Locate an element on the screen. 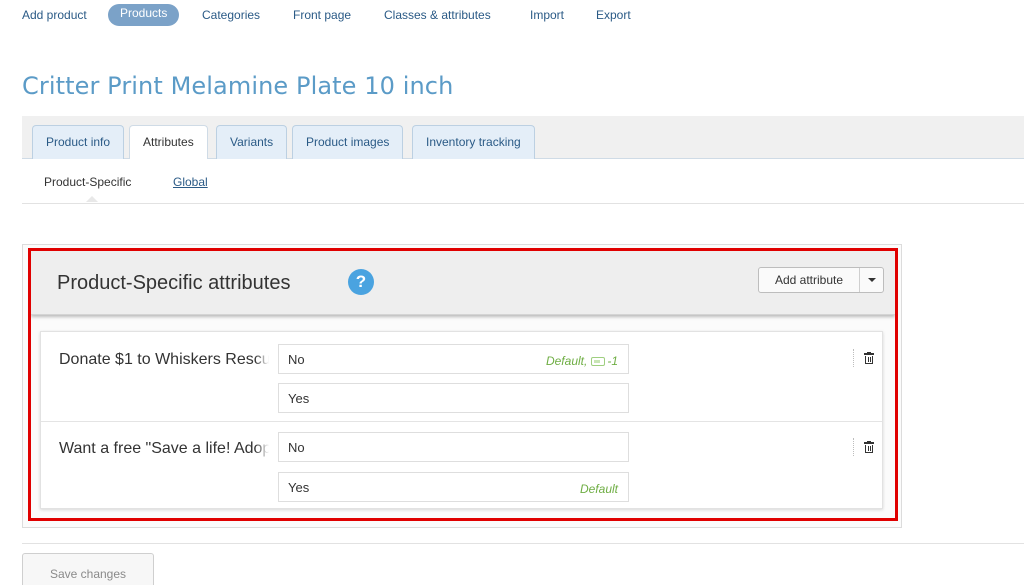  subtab-bar: Product-Specific Global is located at coordinates (523, 181).